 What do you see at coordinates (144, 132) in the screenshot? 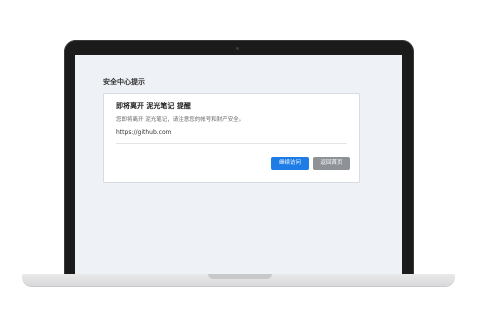
I see `target-url: https://github.com` at bounding box center [144, 132].